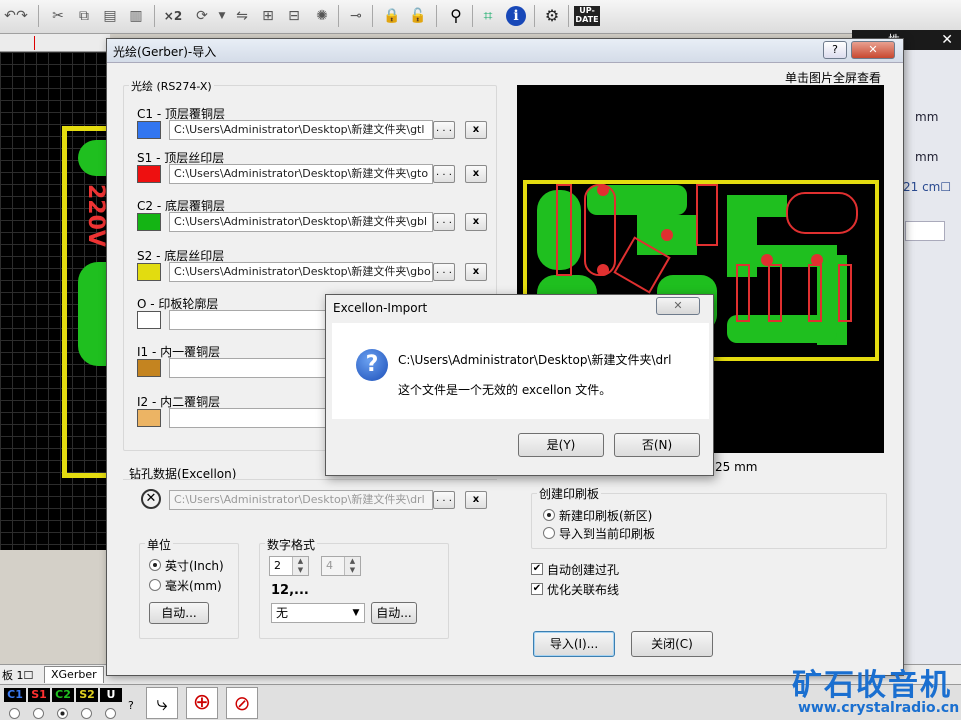 This screenshot has width=961, height=720. I want to click on create-import-radio, so click(549, 533).